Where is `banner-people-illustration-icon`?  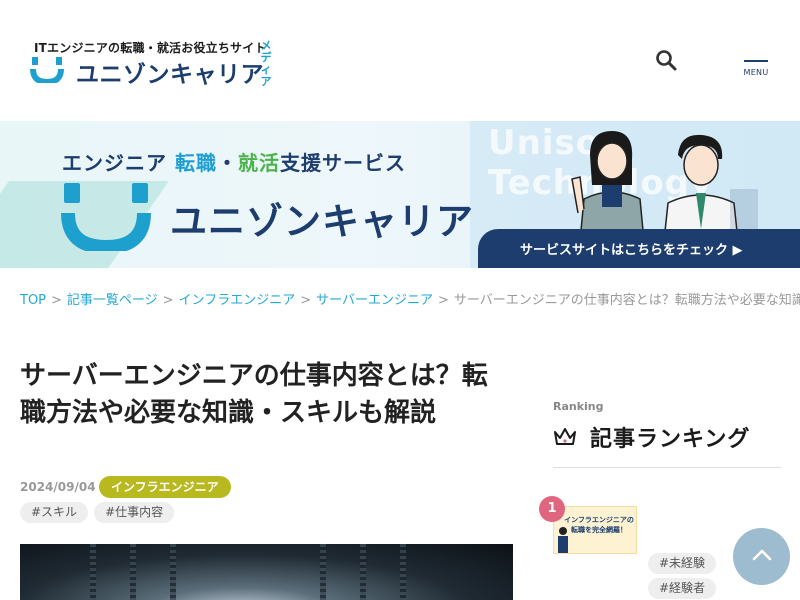 banner-people-illustration-icon is located at coordinates (664, 186).